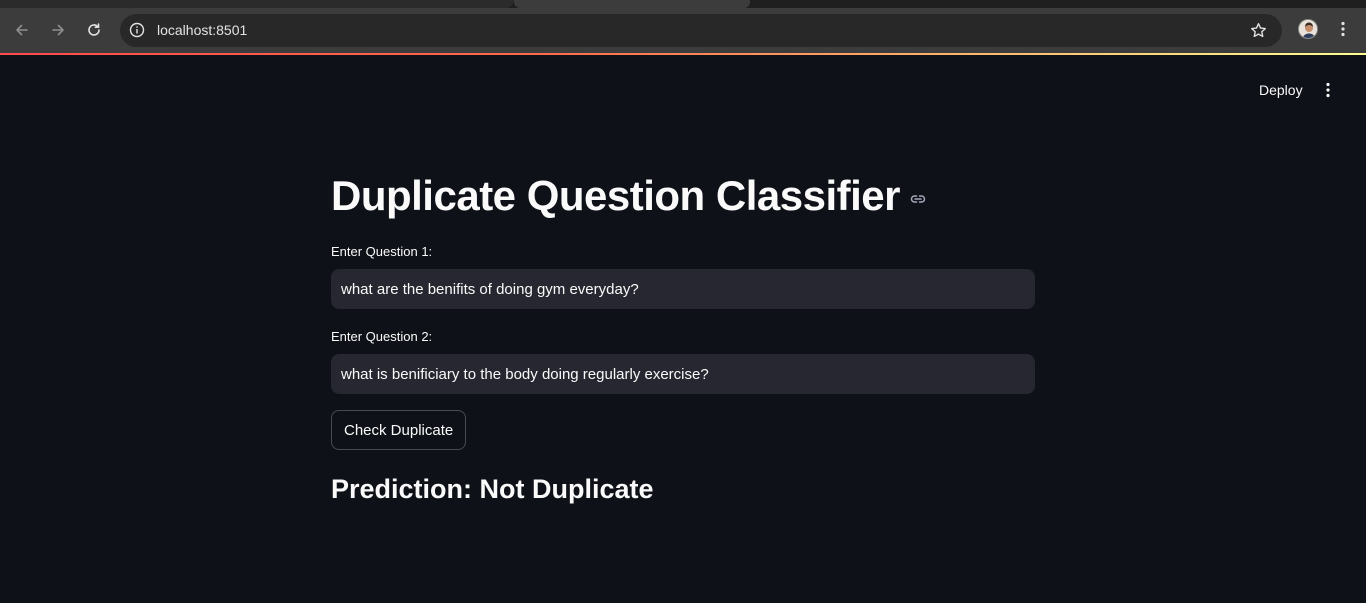 The height and width of the screenshot is (603, 1366). I want to click on back-button, so click(22, 30).